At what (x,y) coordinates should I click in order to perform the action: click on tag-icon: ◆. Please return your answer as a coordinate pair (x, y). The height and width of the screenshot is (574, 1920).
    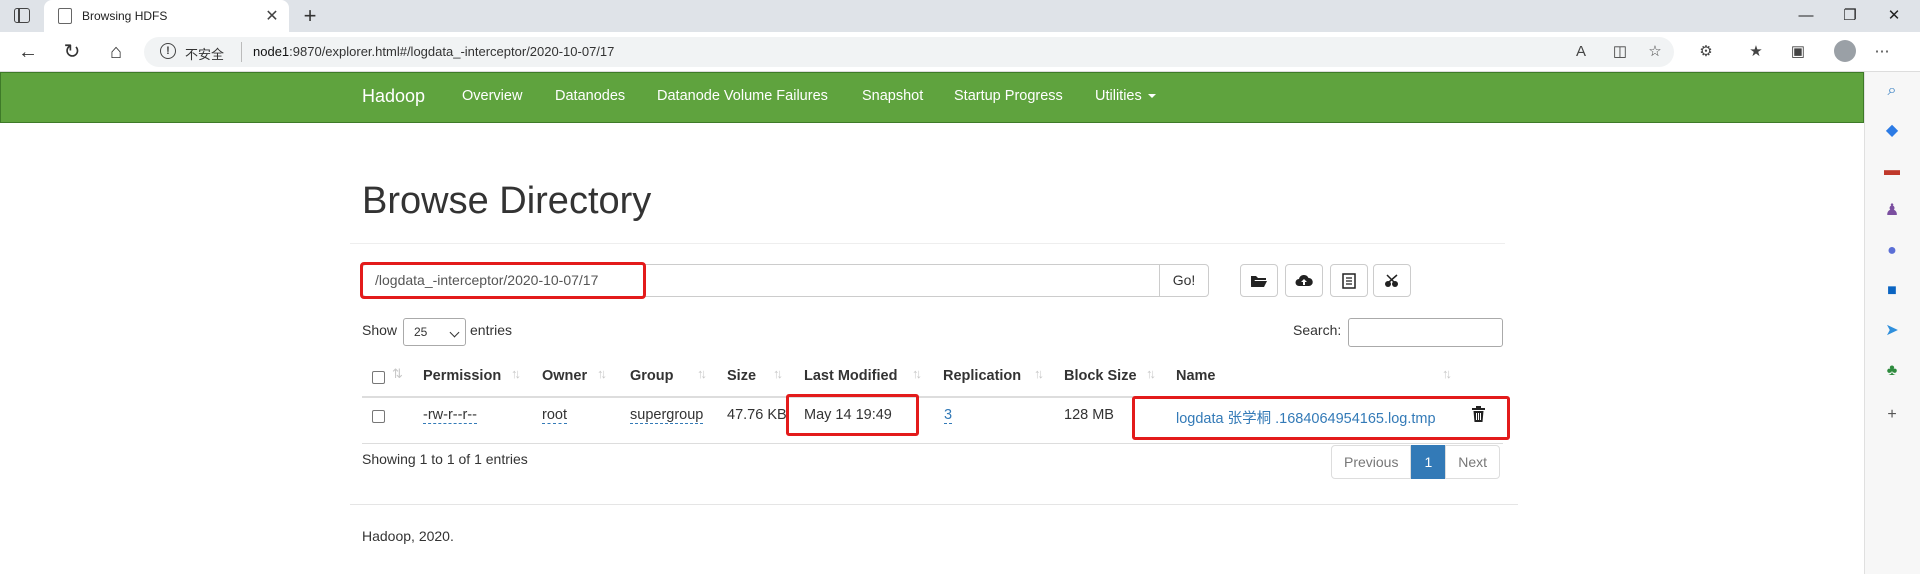
    Looking at the image, I should click on (1892, 131).